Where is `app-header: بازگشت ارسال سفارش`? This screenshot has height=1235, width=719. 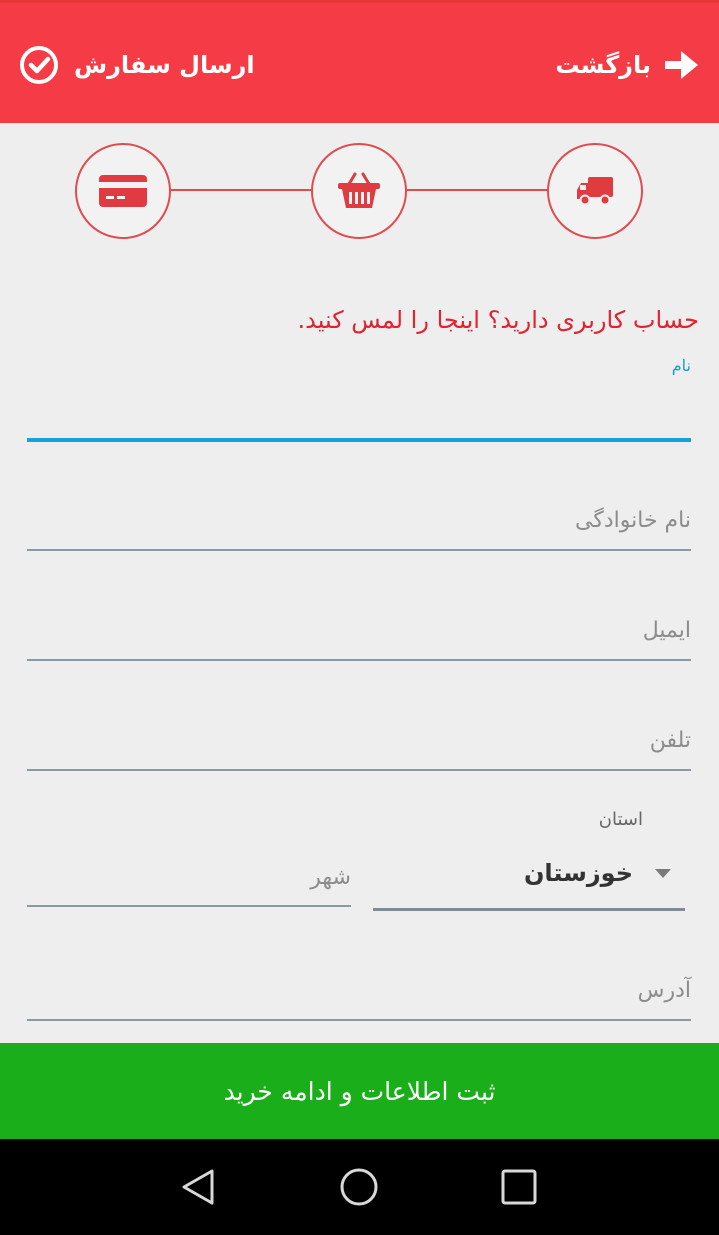
app-header: بازگشت ارسال سفارش is located at coordinates (359, 63).